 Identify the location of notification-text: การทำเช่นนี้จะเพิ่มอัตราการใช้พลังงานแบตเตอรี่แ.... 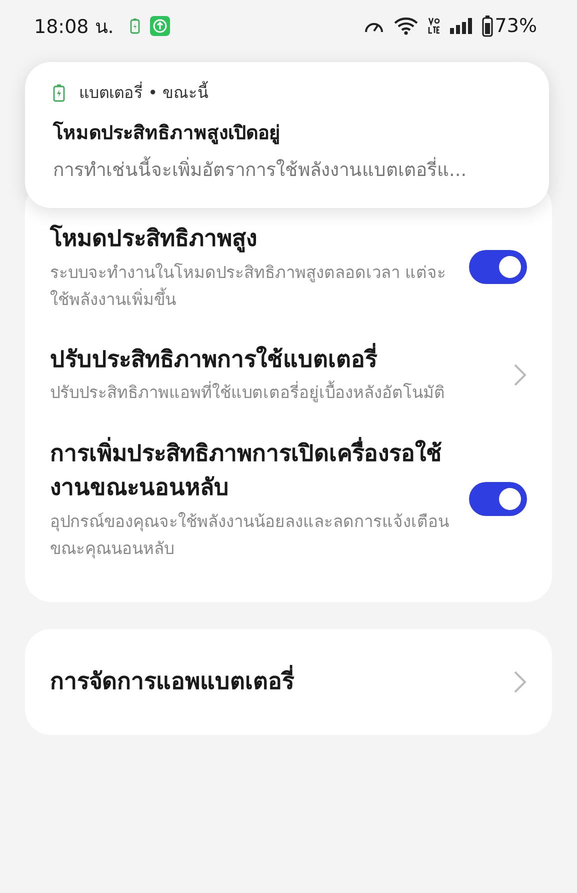
(287, 169).